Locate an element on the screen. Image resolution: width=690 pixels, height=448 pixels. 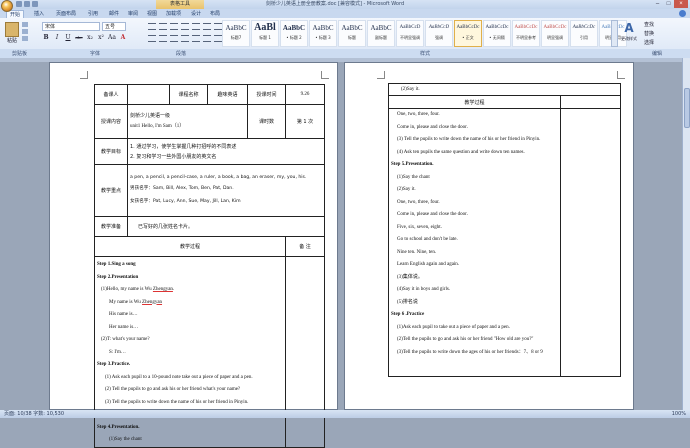
change-styles-button: A 更改样式 is located at coordinates (629, 33).